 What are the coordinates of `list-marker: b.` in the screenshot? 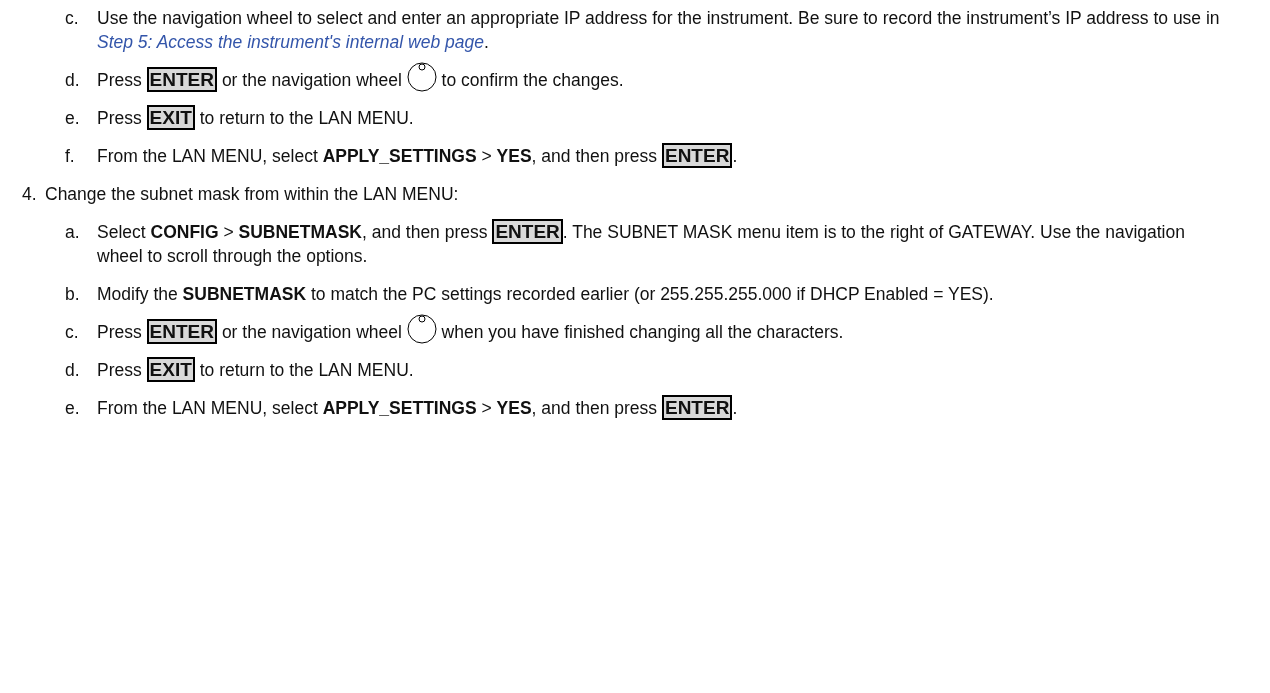 It's located at (73, 294).